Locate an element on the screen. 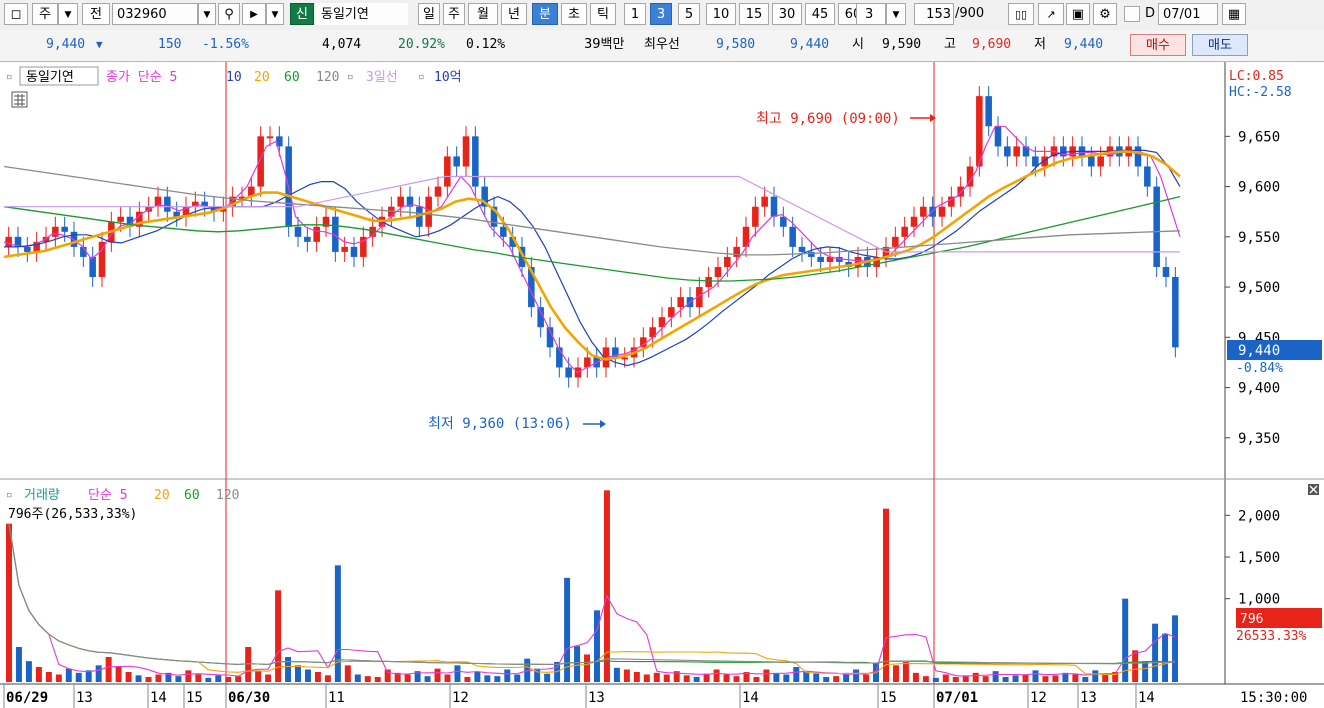  period-button-minute: 분 is located at coordinates (545, 14).